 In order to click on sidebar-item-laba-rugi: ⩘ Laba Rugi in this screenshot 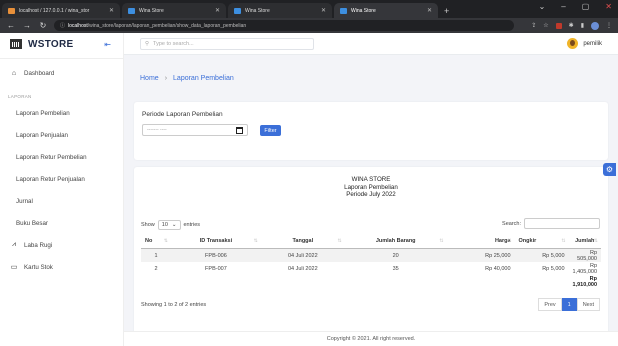, I will do `click(61, 245)`.